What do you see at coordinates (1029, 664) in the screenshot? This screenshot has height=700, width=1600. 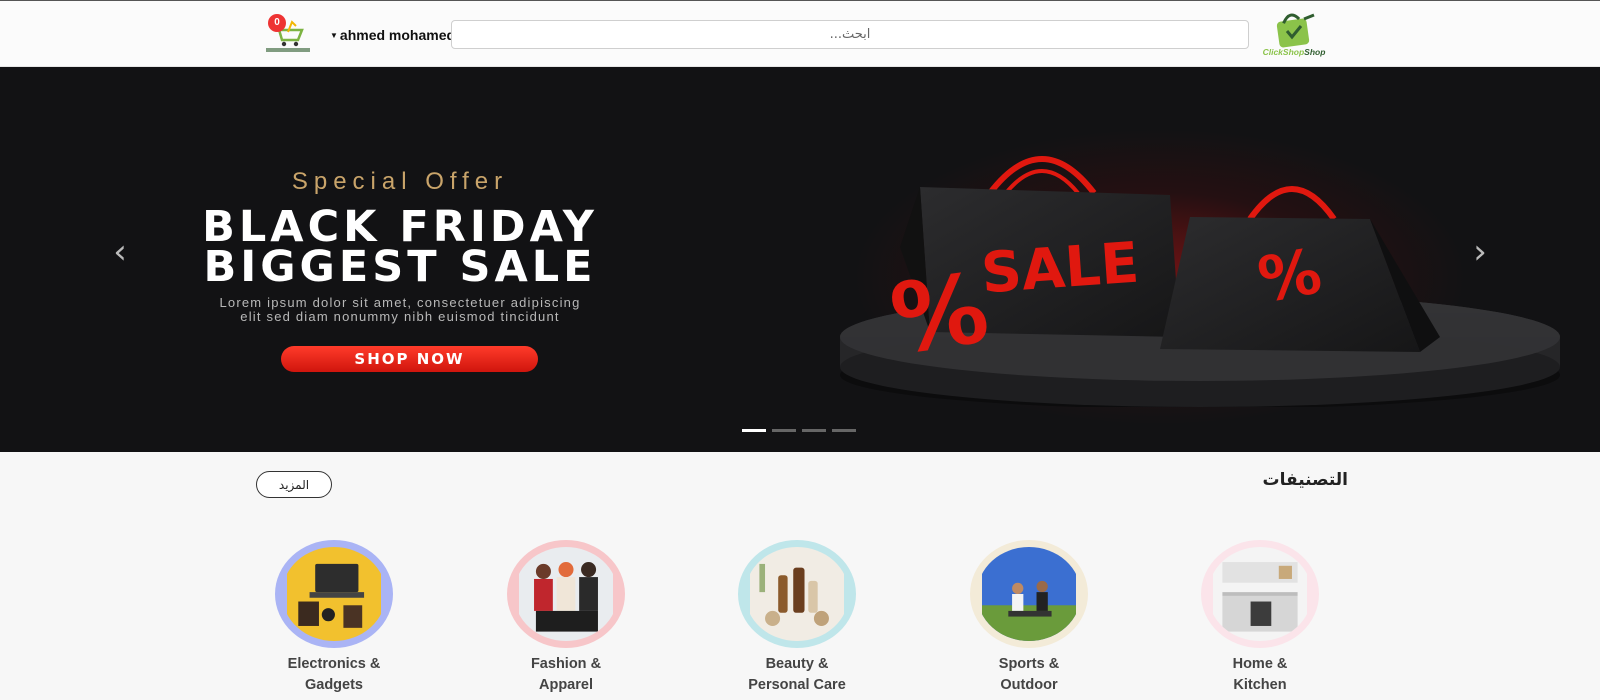 I see `category-label-line-1: Sports &` at bounding box center [1029, 664].